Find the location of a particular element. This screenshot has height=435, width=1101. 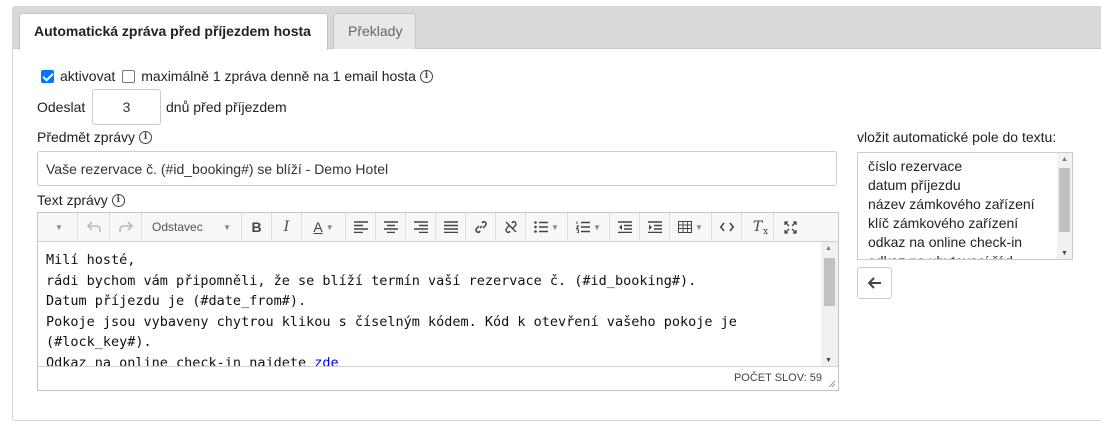

auto-field-item: číslo rezervace is located at coordinates (965, 166).